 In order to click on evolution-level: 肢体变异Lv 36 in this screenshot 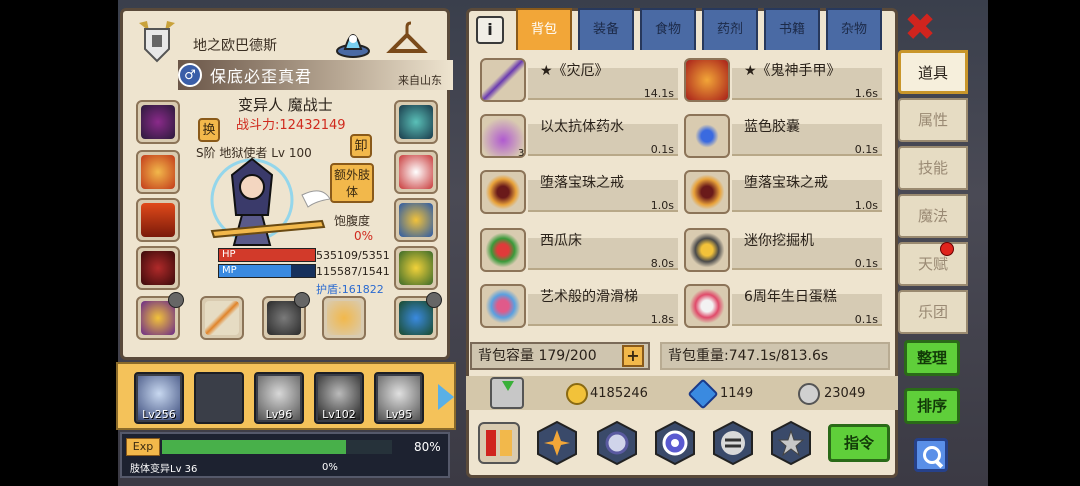, I will do `click(164, 469)`.